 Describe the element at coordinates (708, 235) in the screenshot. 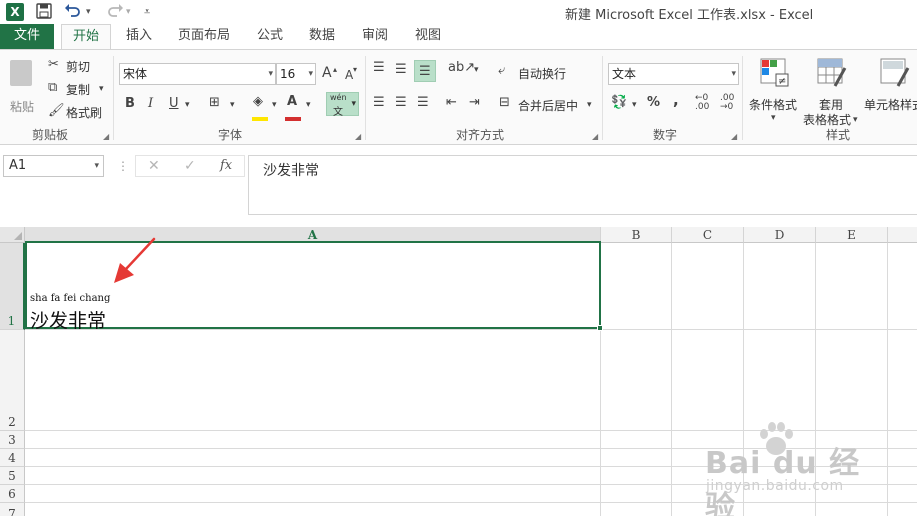

I see `column-header-c: C` at that location.